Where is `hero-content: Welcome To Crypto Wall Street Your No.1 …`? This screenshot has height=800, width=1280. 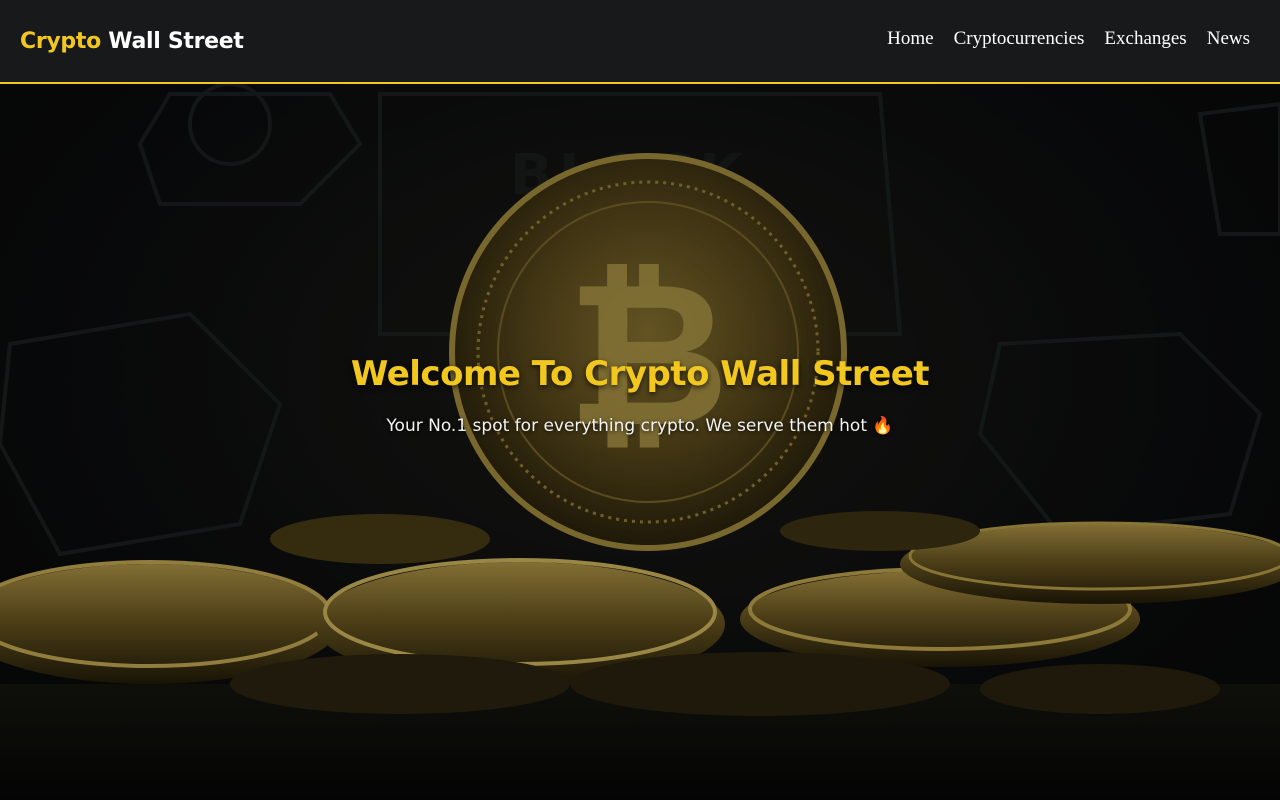
hero-content: Welcome To Crypto Wall Street Your No.1 … is located at coordinates (640, 395).